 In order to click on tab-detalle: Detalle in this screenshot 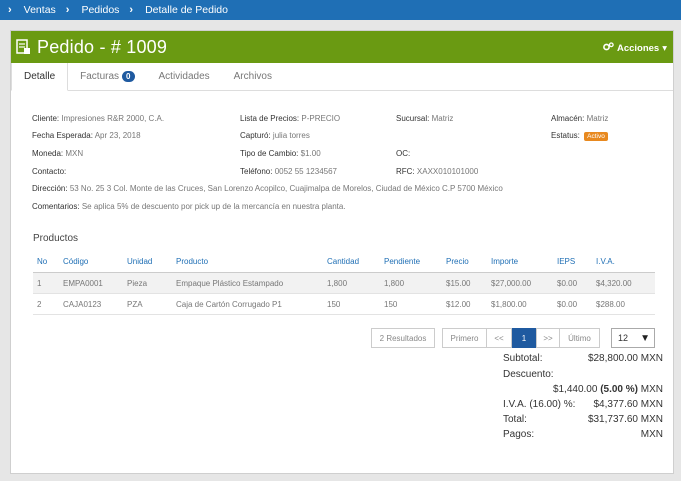, I will do `click(40, 77)`.